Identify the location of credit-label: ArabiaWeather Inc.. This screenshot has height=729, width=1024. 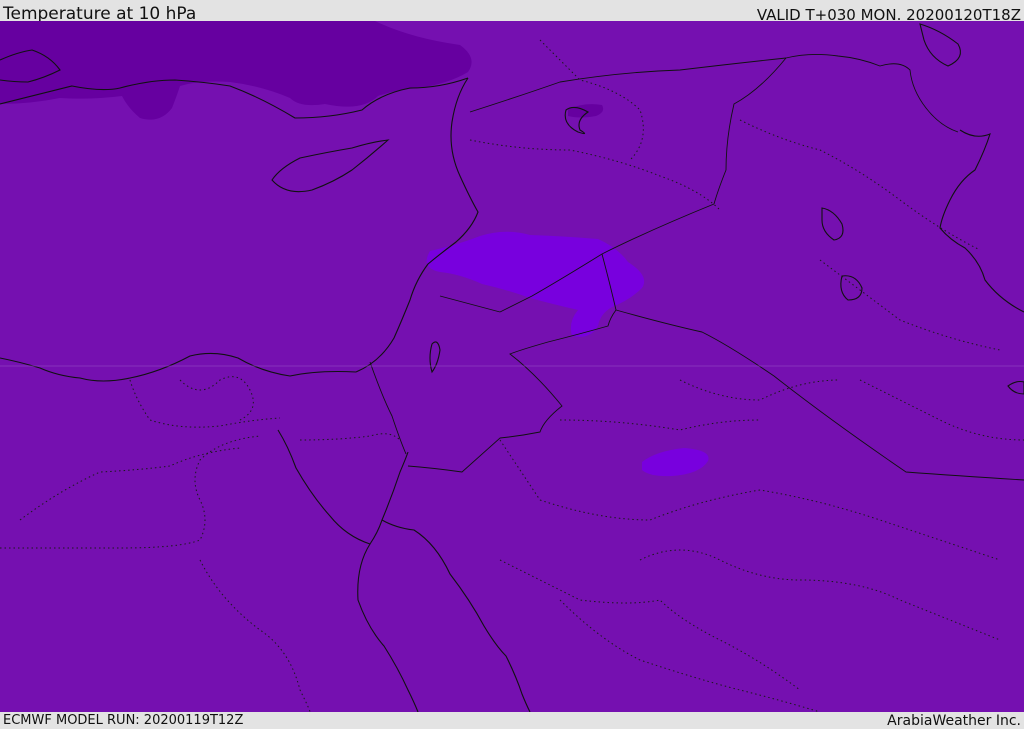
(954, 721).